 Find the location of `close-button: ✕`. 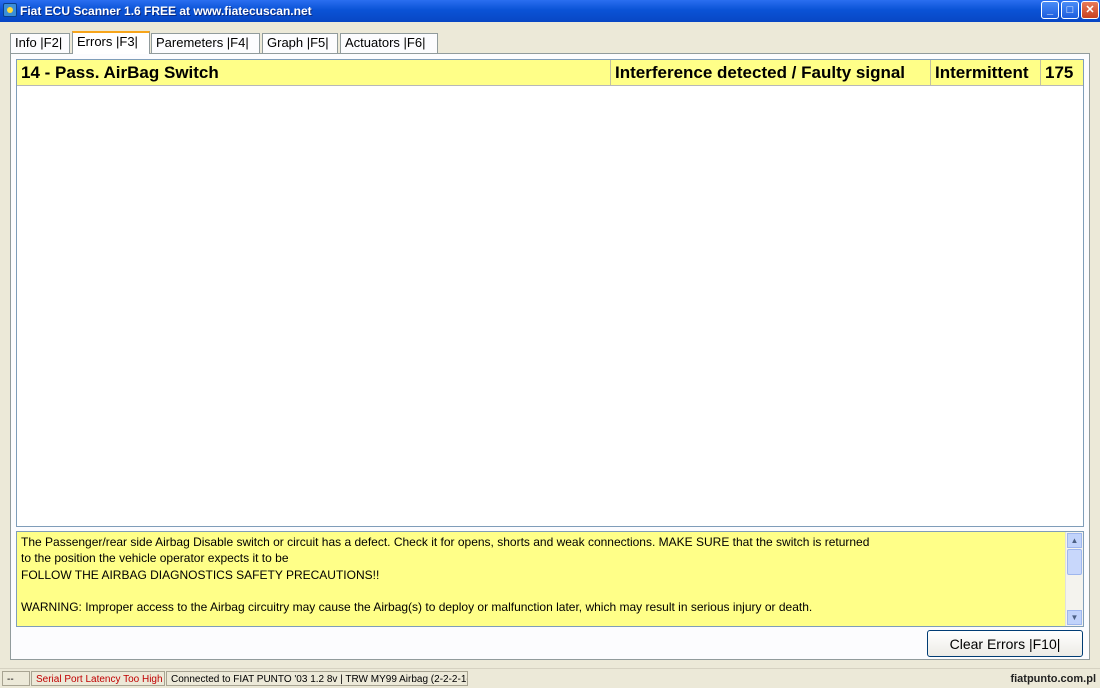

close-button: ✕ is located at coordinates (1090, 10).